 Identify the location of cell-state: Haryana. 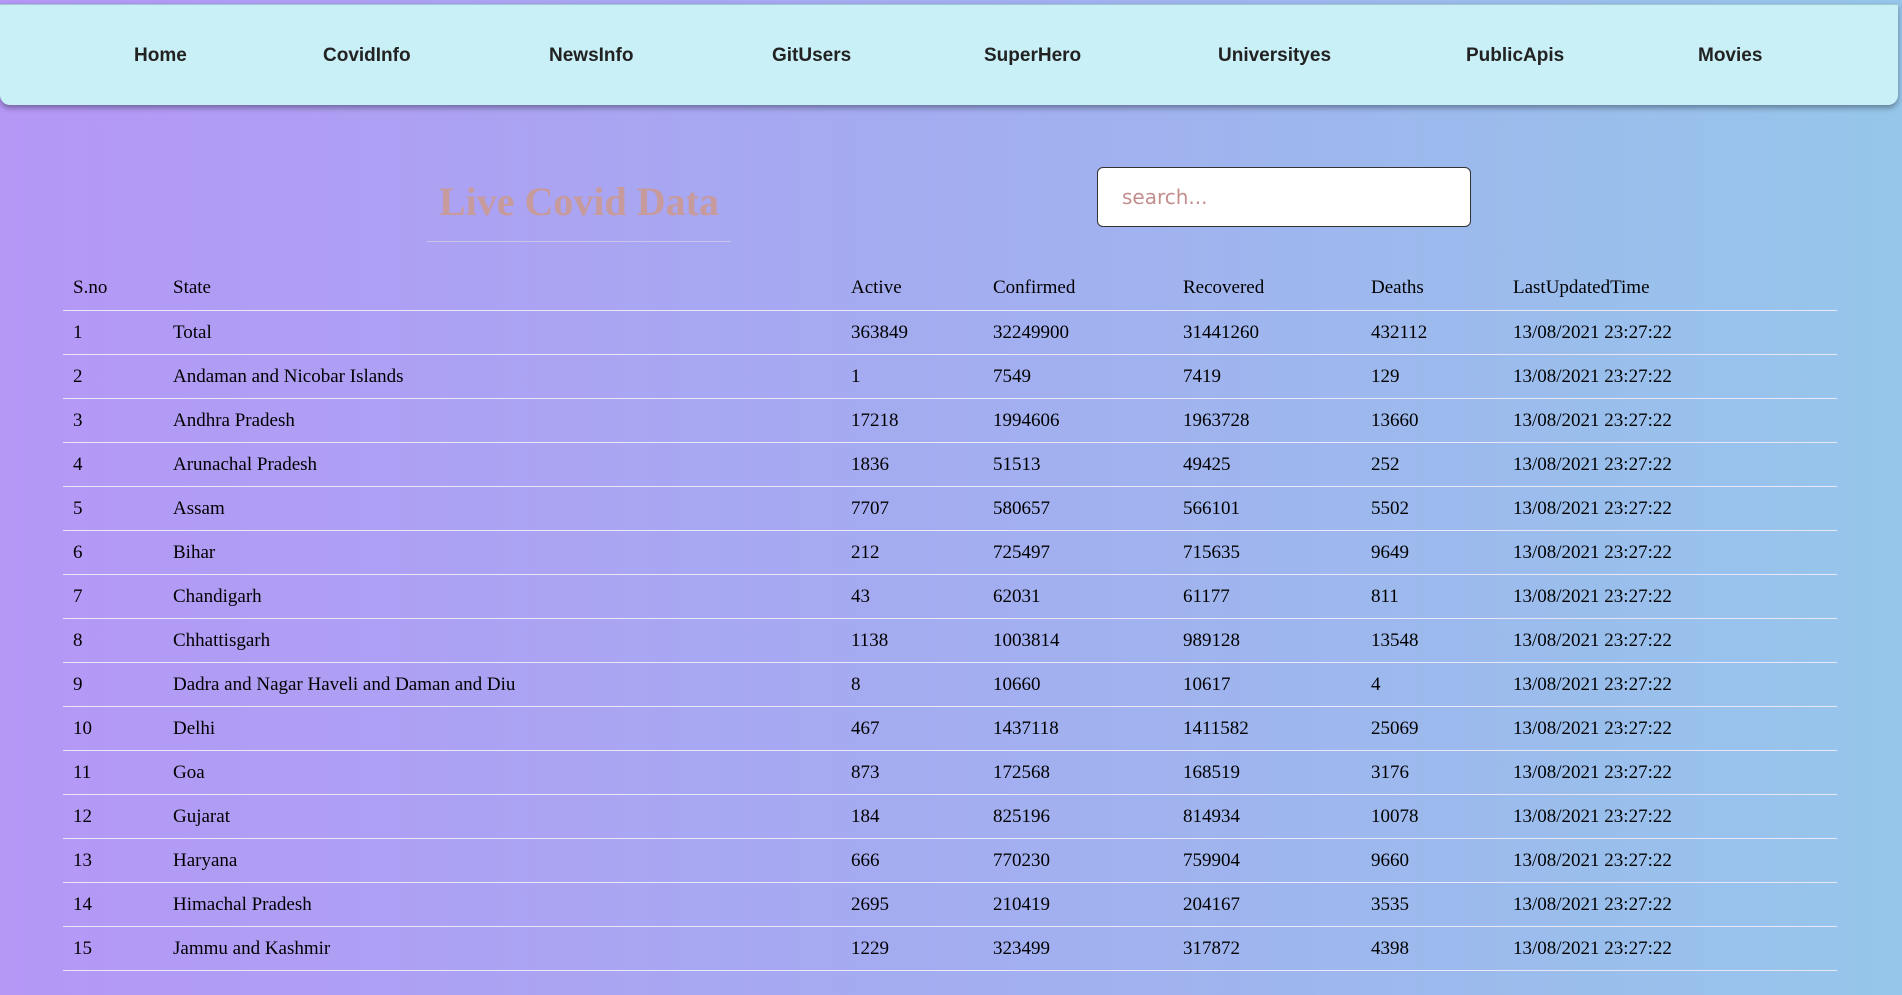
(502, 860).